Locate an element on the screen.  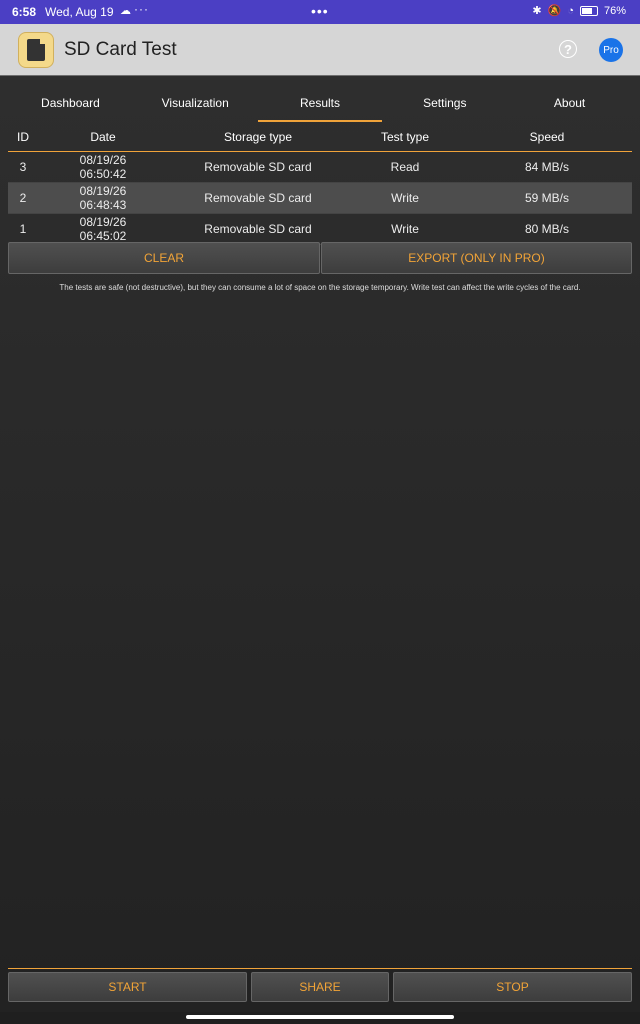
pro-button: Pro is located at coordinates (611, 50).